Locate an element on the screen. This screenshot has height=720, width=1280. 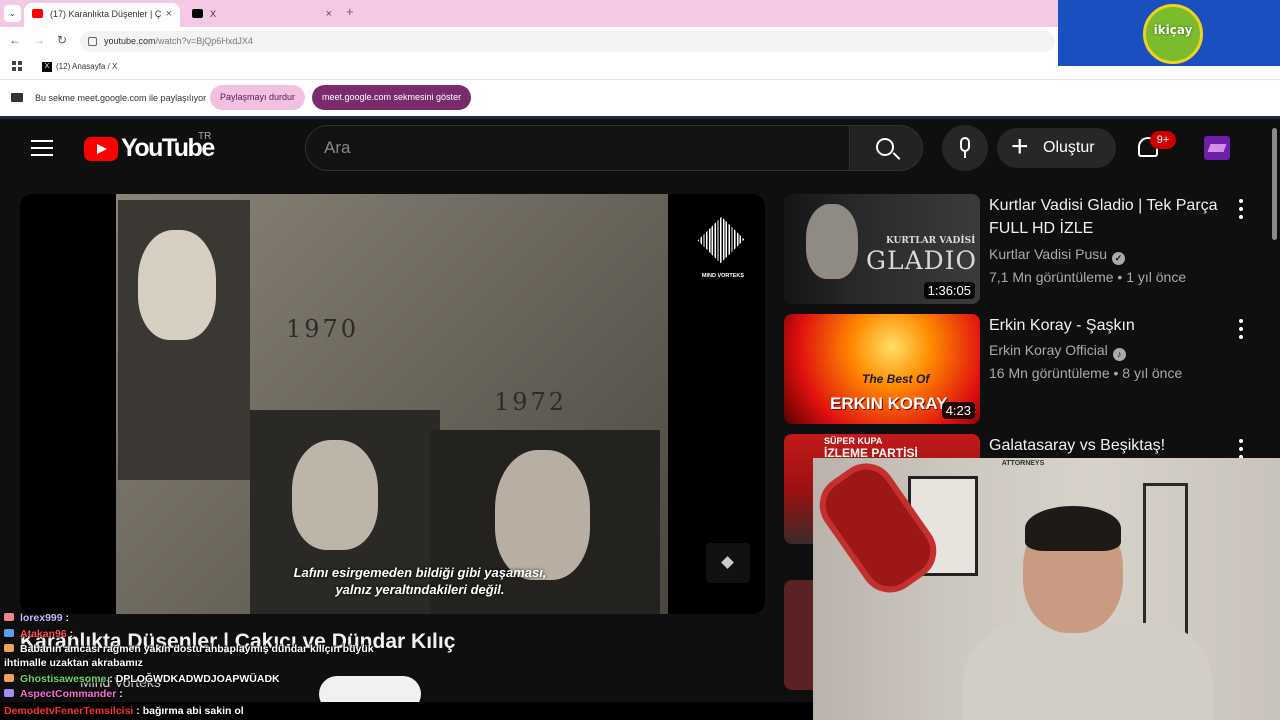
address-bar: youtube.com/watch?v=BjQp6HxdJX4 is located at coordinates (567, 41).